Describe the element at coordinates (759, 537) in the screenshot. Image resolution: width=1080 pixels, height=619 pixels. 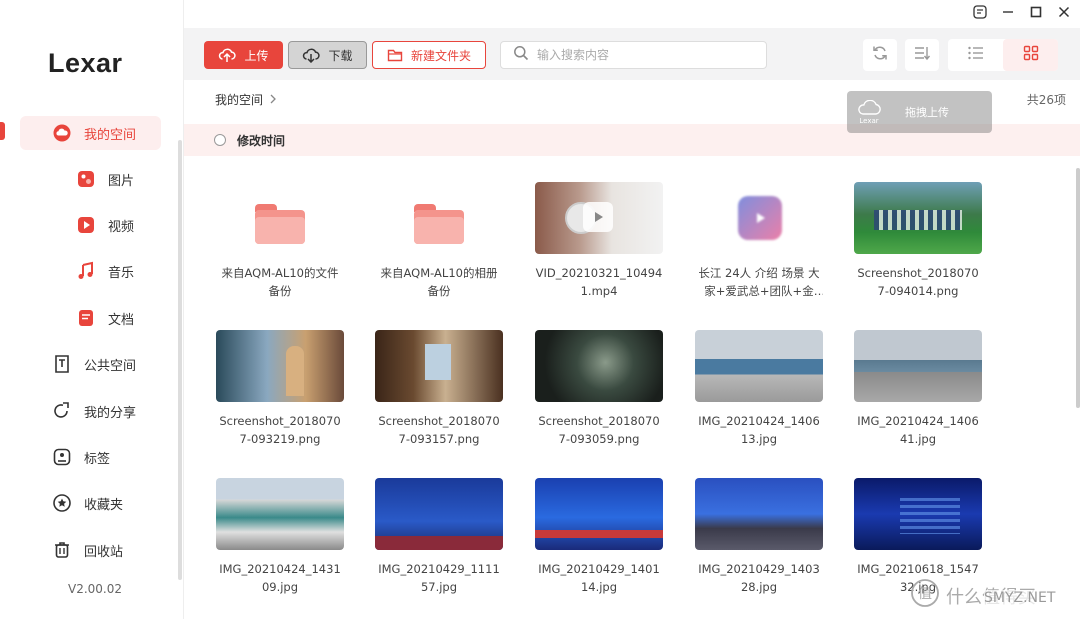
I see `file-item: IMG_20210429_140328.jpg` at that location.